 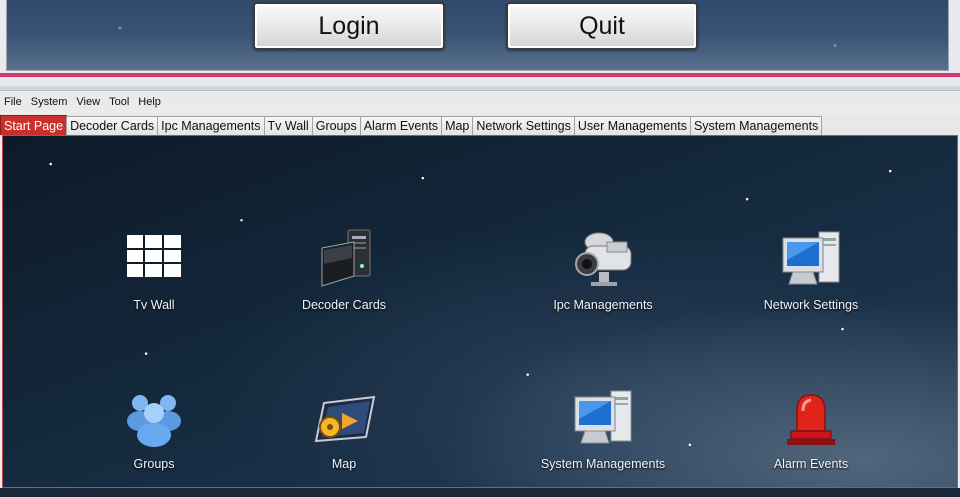 What do you see at coordinates (13, 102) in the screenshot?
I see `menu-file: File` at bounding box center [13, 102].